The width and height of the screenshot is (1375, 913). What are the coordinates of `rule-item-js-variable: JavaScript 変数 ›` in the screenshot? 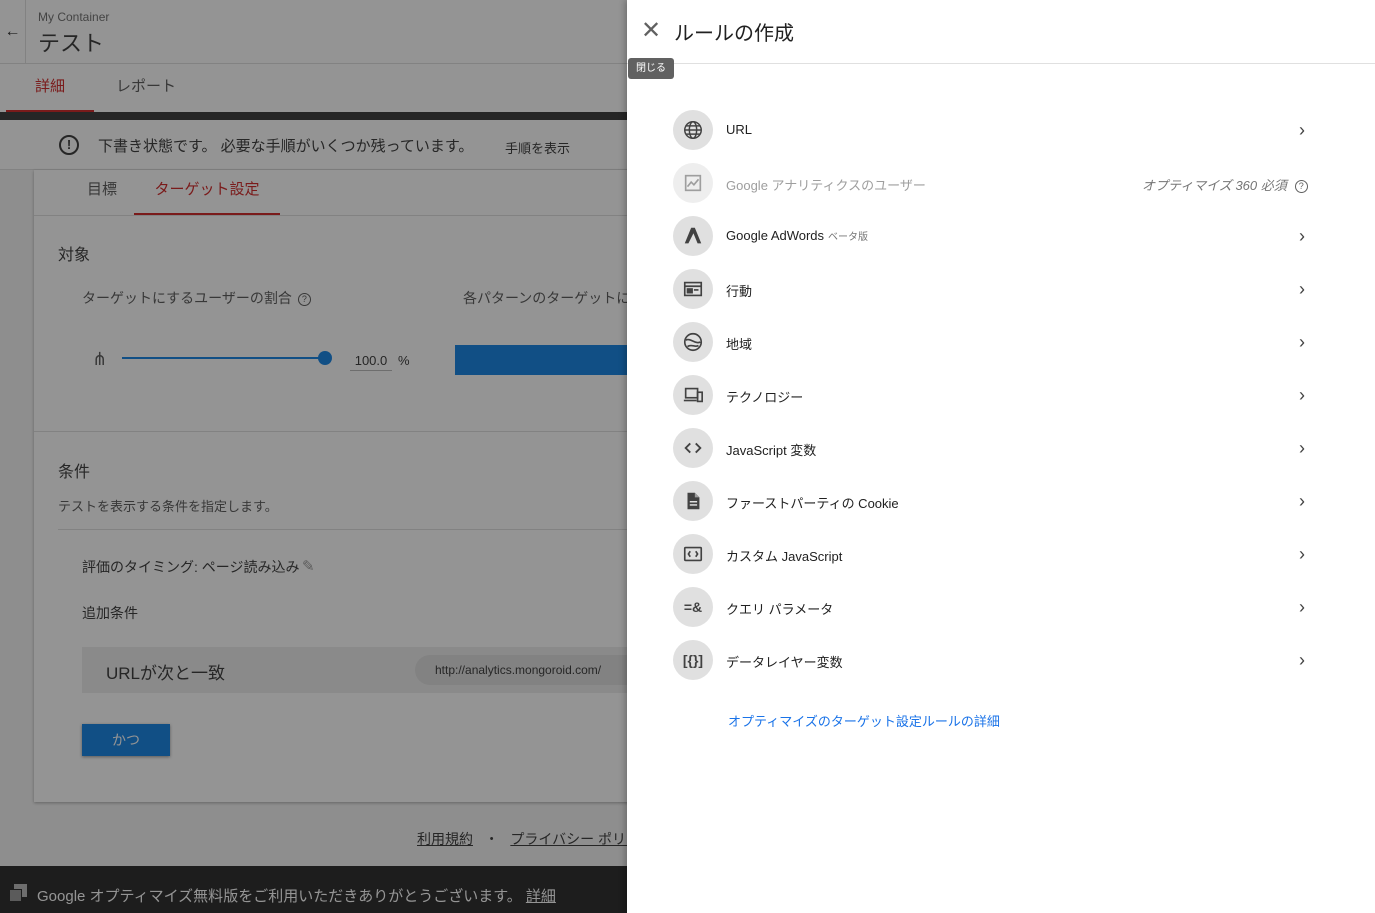 It's located at (993, 448).